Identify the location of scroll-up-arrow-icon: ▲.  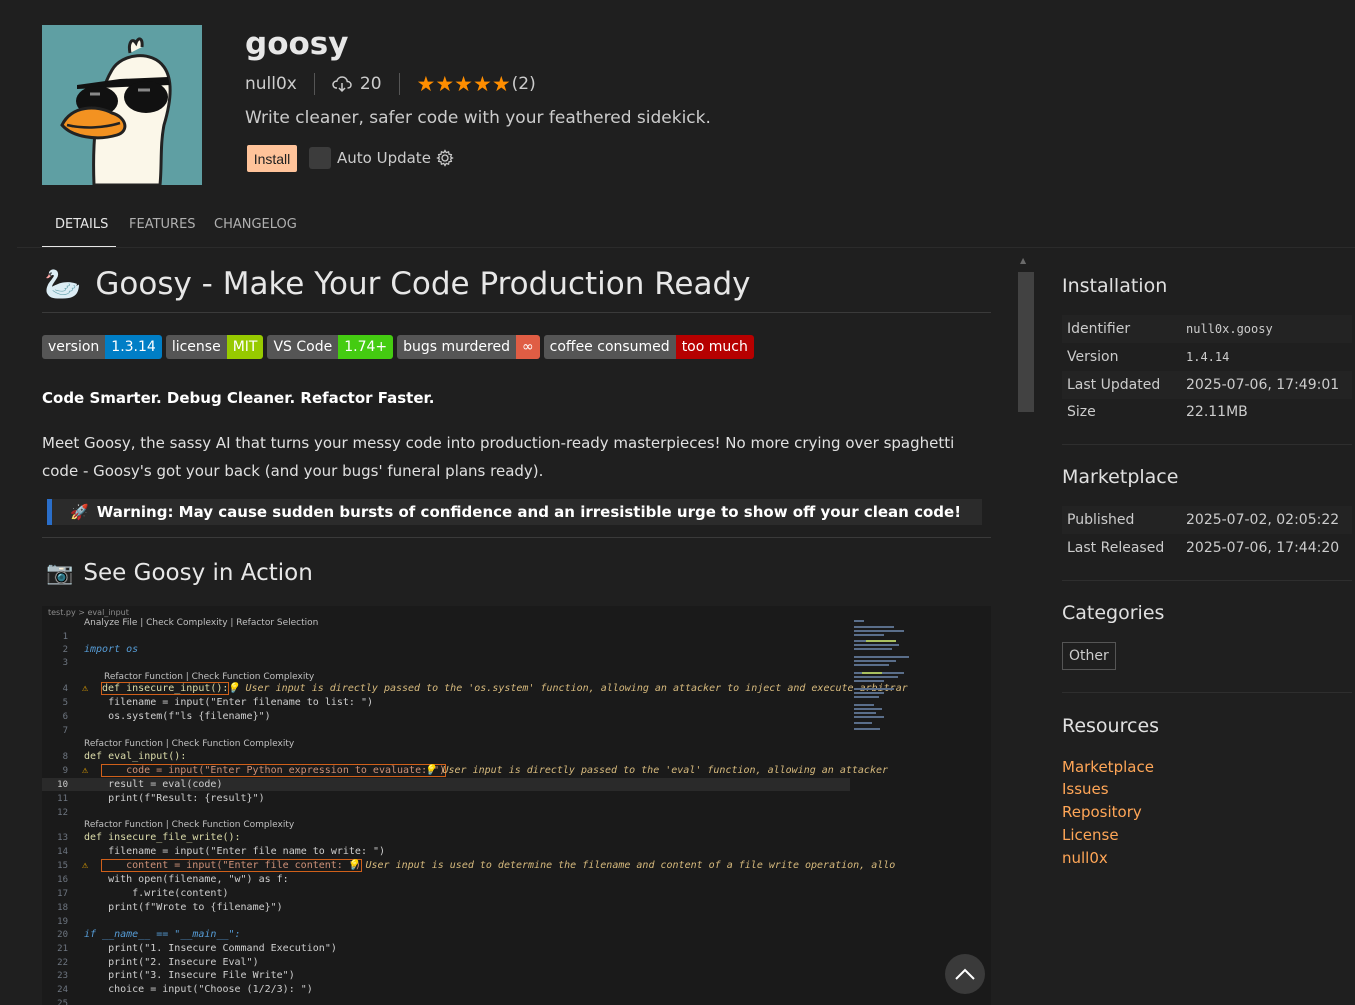
(1023, 260).